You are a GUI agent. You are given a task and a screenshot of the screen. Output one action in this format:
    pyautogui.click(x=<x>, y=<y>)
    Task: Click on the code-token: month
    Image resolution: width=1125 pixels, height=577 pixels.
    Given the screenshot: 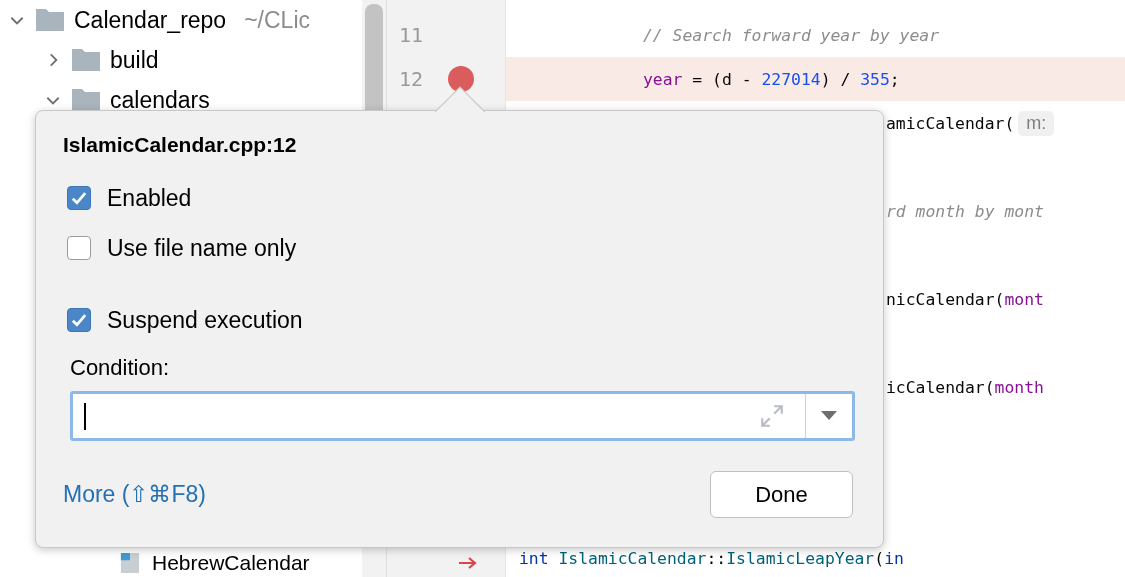 What is the action you would take?
    pyautogui.click(x=1019, y=387)
    